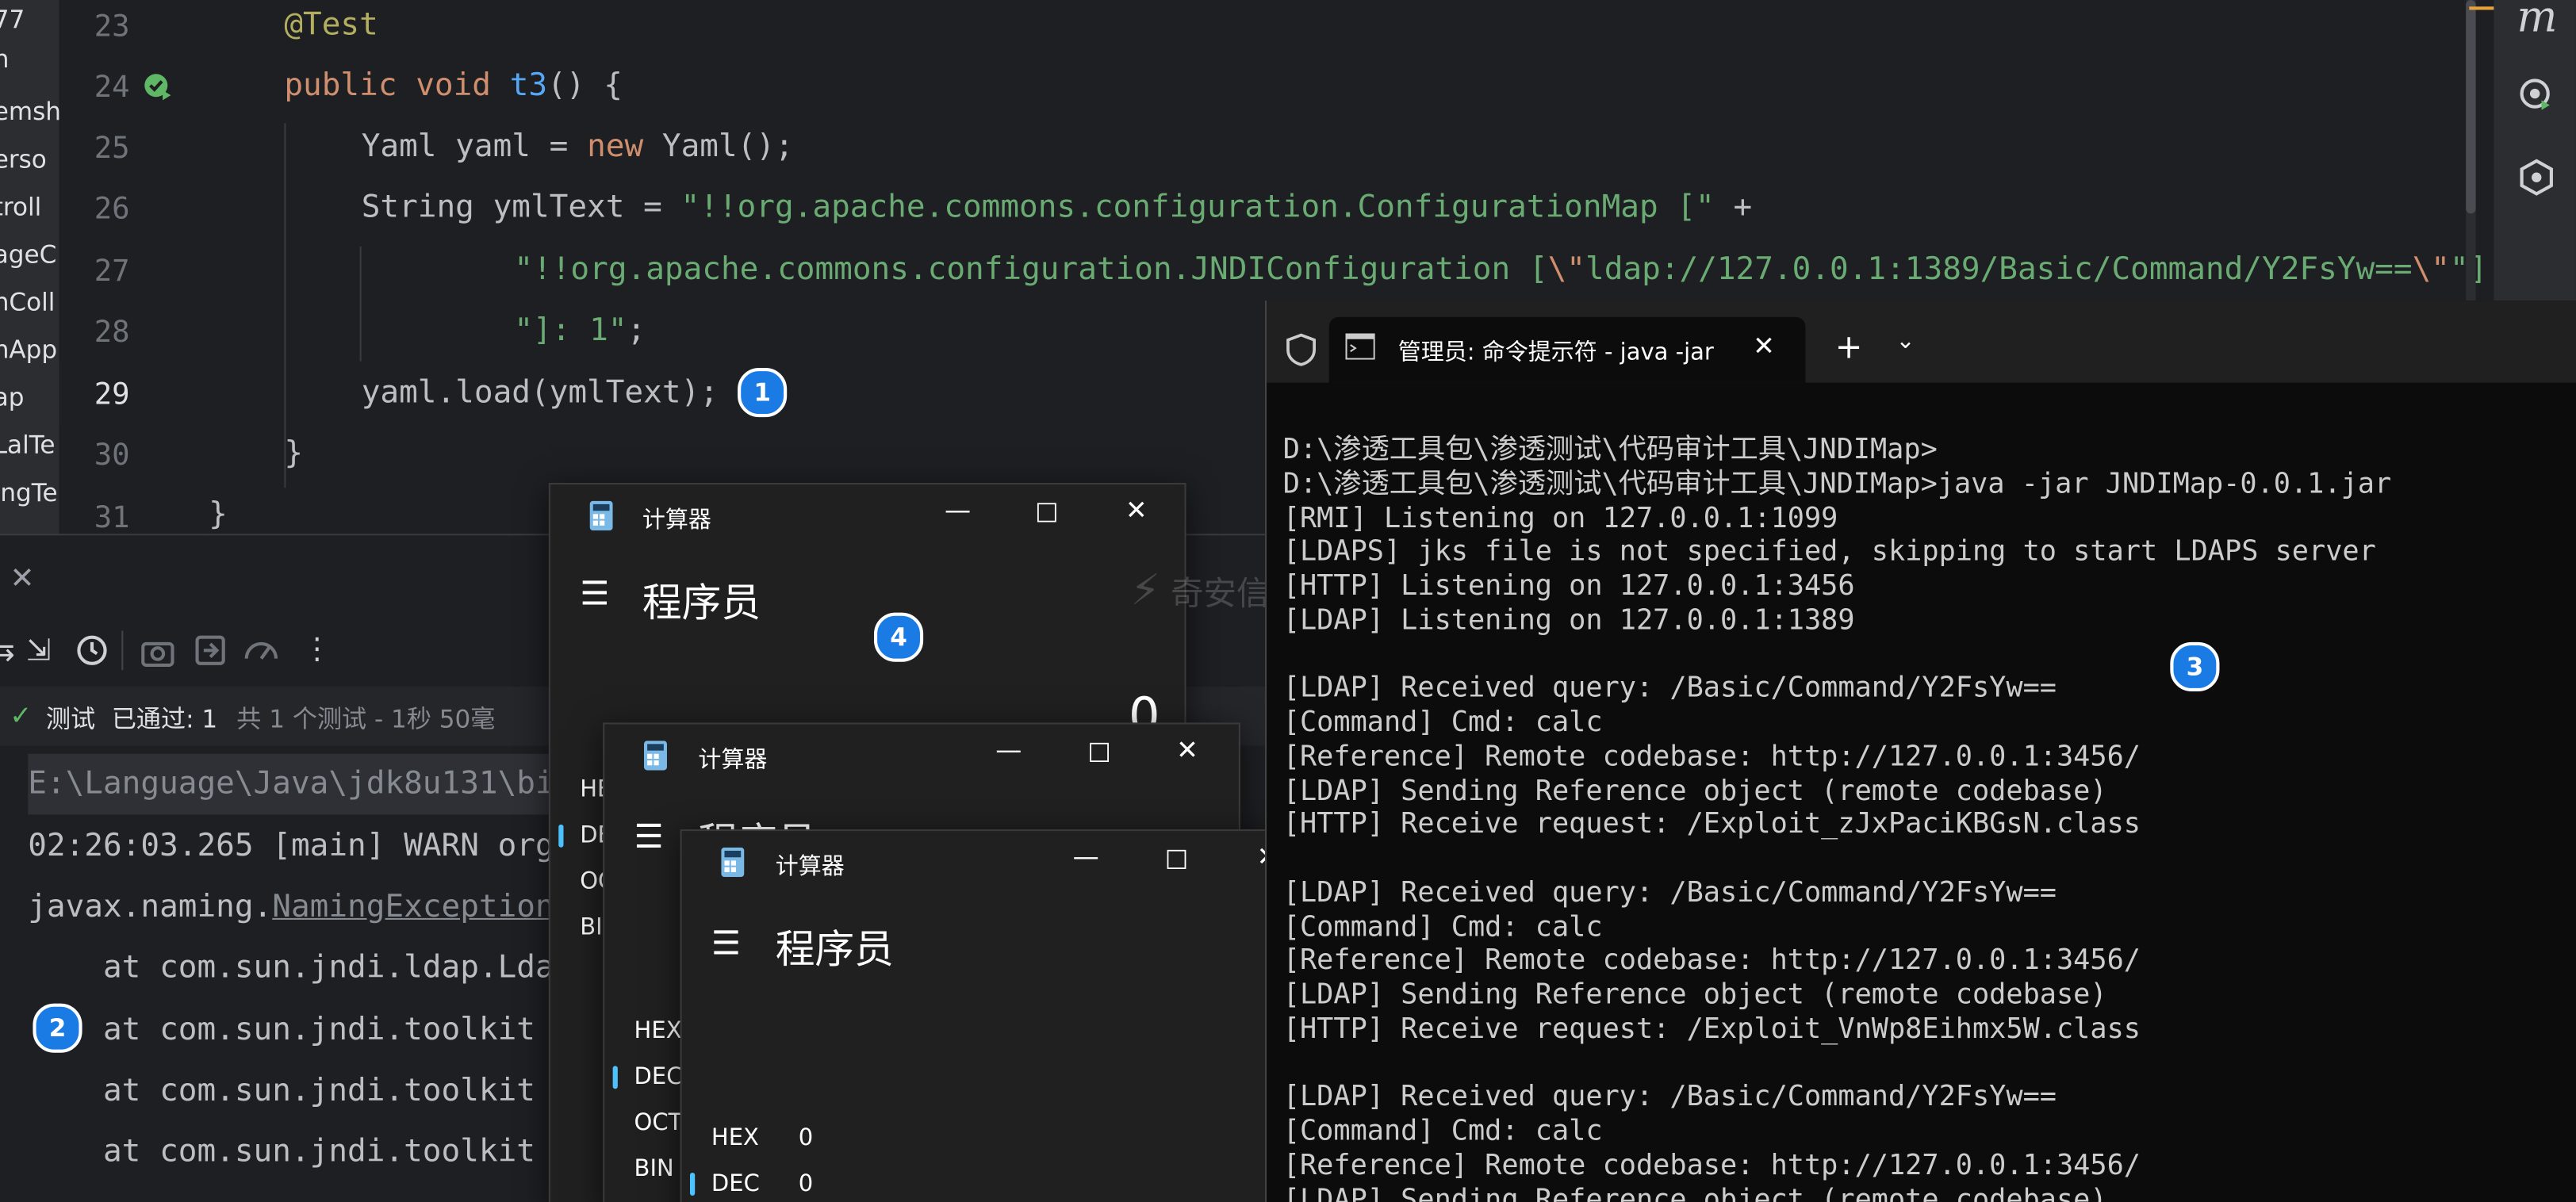  What do you see at coordinates (994, 1015) in the screenshot?
I see `calculator-window: 计算器 — ☐ ✕ ☰ 程序员 HEX 0 DEC 0` at bounding box center [994, 1015].